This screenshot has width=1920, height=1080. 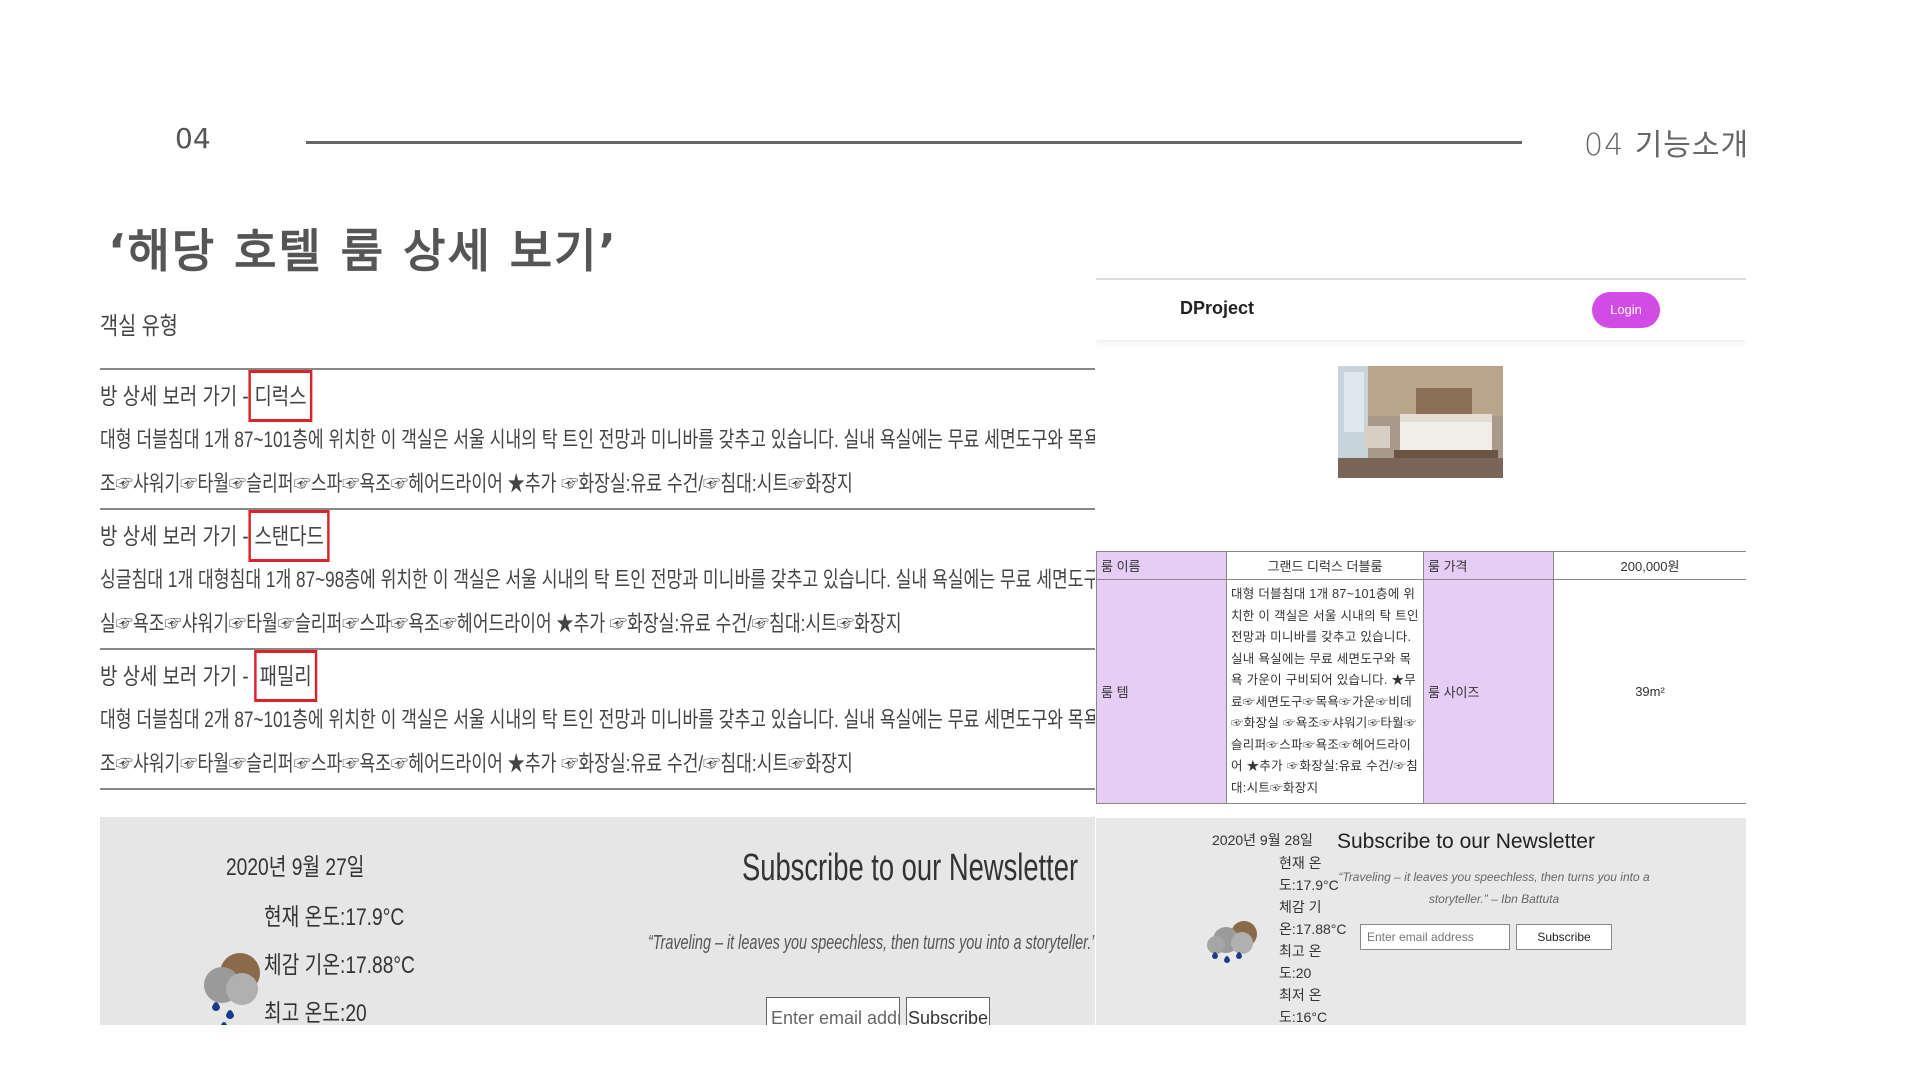 I want to click on room-name-highlight: 디럭스, so click(x=280, y=396).